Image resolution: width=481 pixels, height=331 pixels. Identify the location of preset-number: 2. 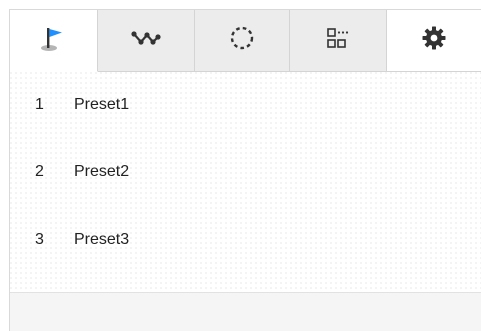
(39, 171).